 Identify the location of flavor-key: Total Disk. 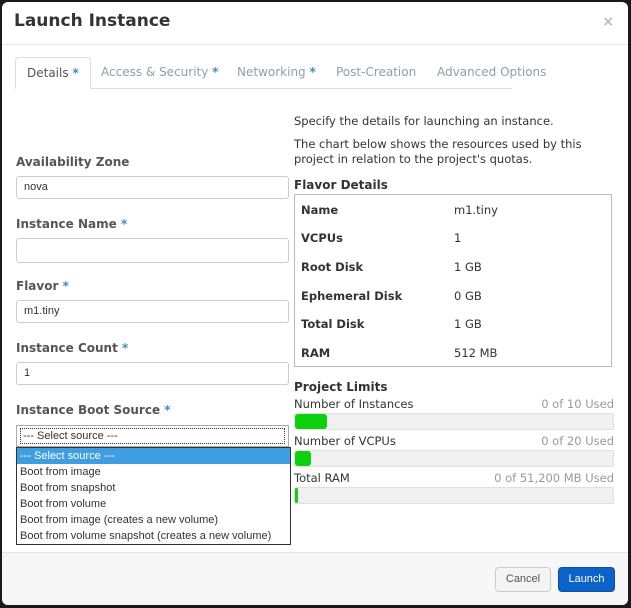
(333, 324).